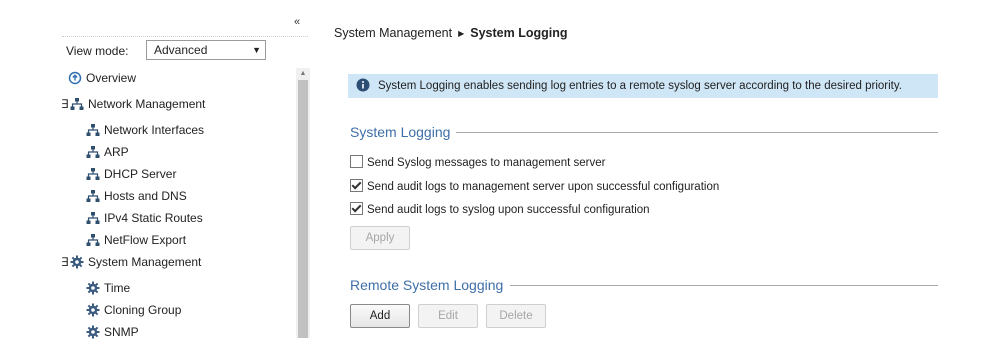 Image resolution: width=999 pixels, height=350 pixels. What do you see at coordinates (140, 174) in the screenshot?
I see `tree-item-label: DHCP Server` at bounding box center [140, 174].